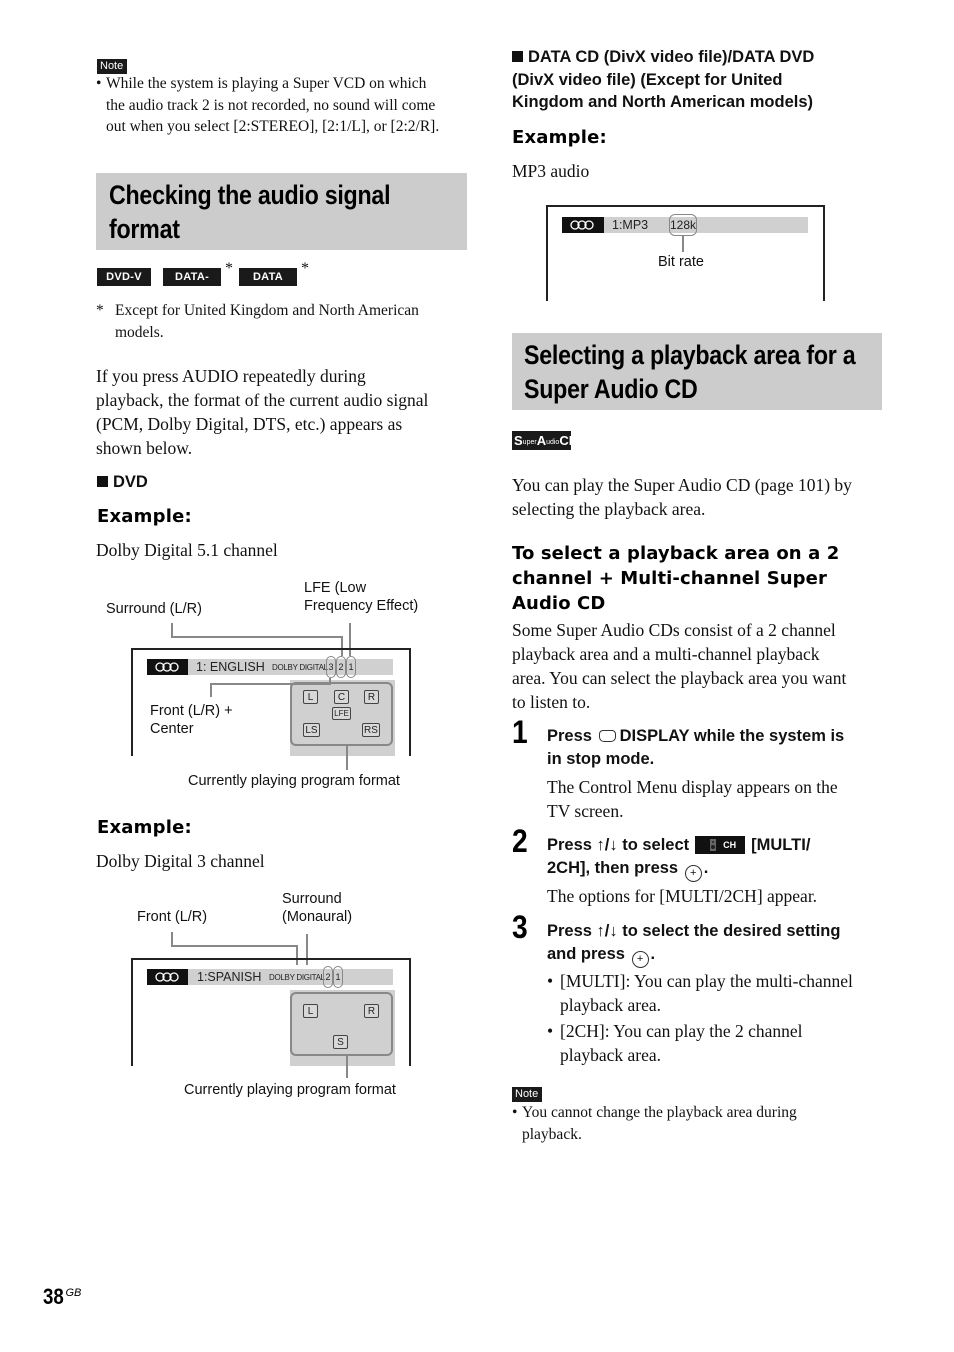 The height and width of the screenshot is (1352, 954). I want to click on osd-track: 1:SPANISH, so click(229, 977).